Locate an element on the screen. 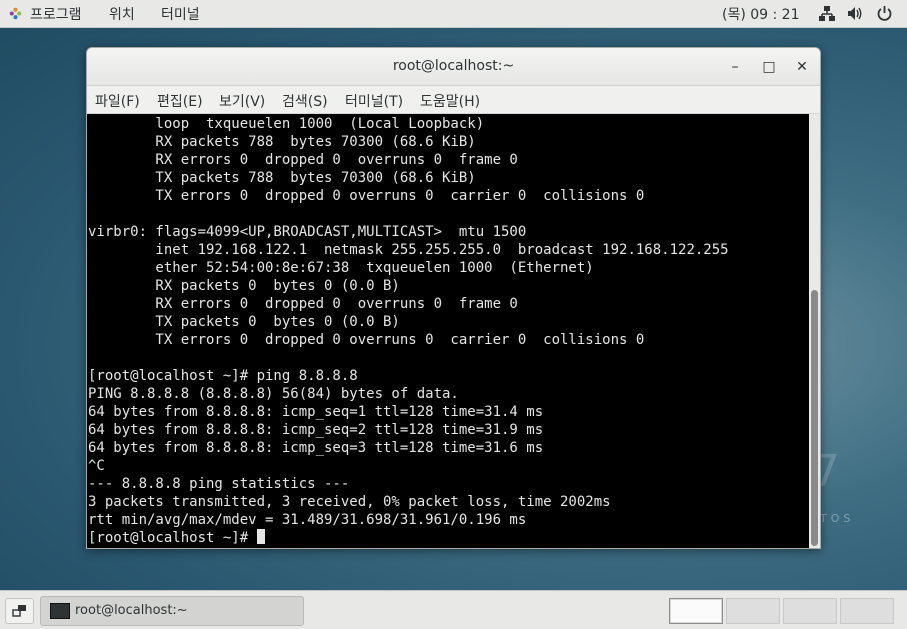 The image size is (907, 629). terminal-line: --- 8.8.8.8 ping statistics --- is located at coordinates (219, 484).